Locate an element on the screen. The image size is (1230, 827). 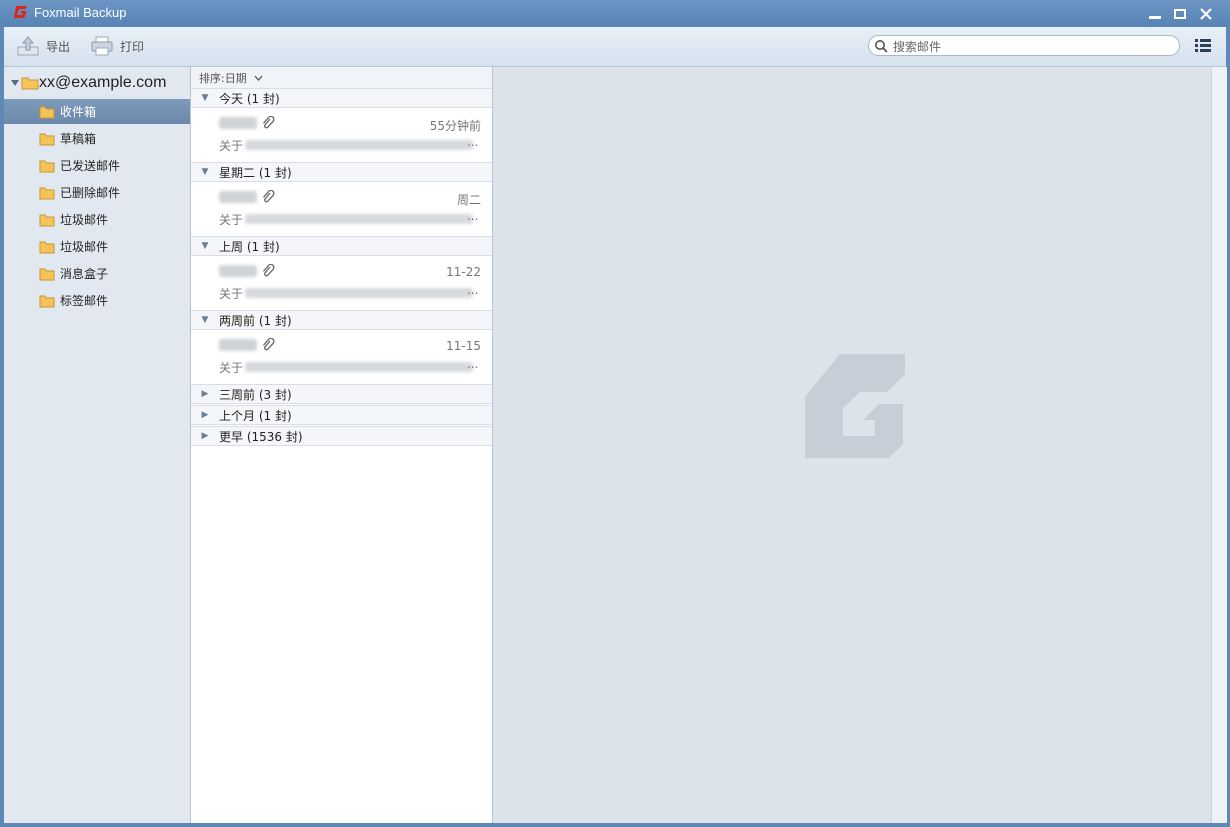
export-icon is located at coordinates (28, 46).